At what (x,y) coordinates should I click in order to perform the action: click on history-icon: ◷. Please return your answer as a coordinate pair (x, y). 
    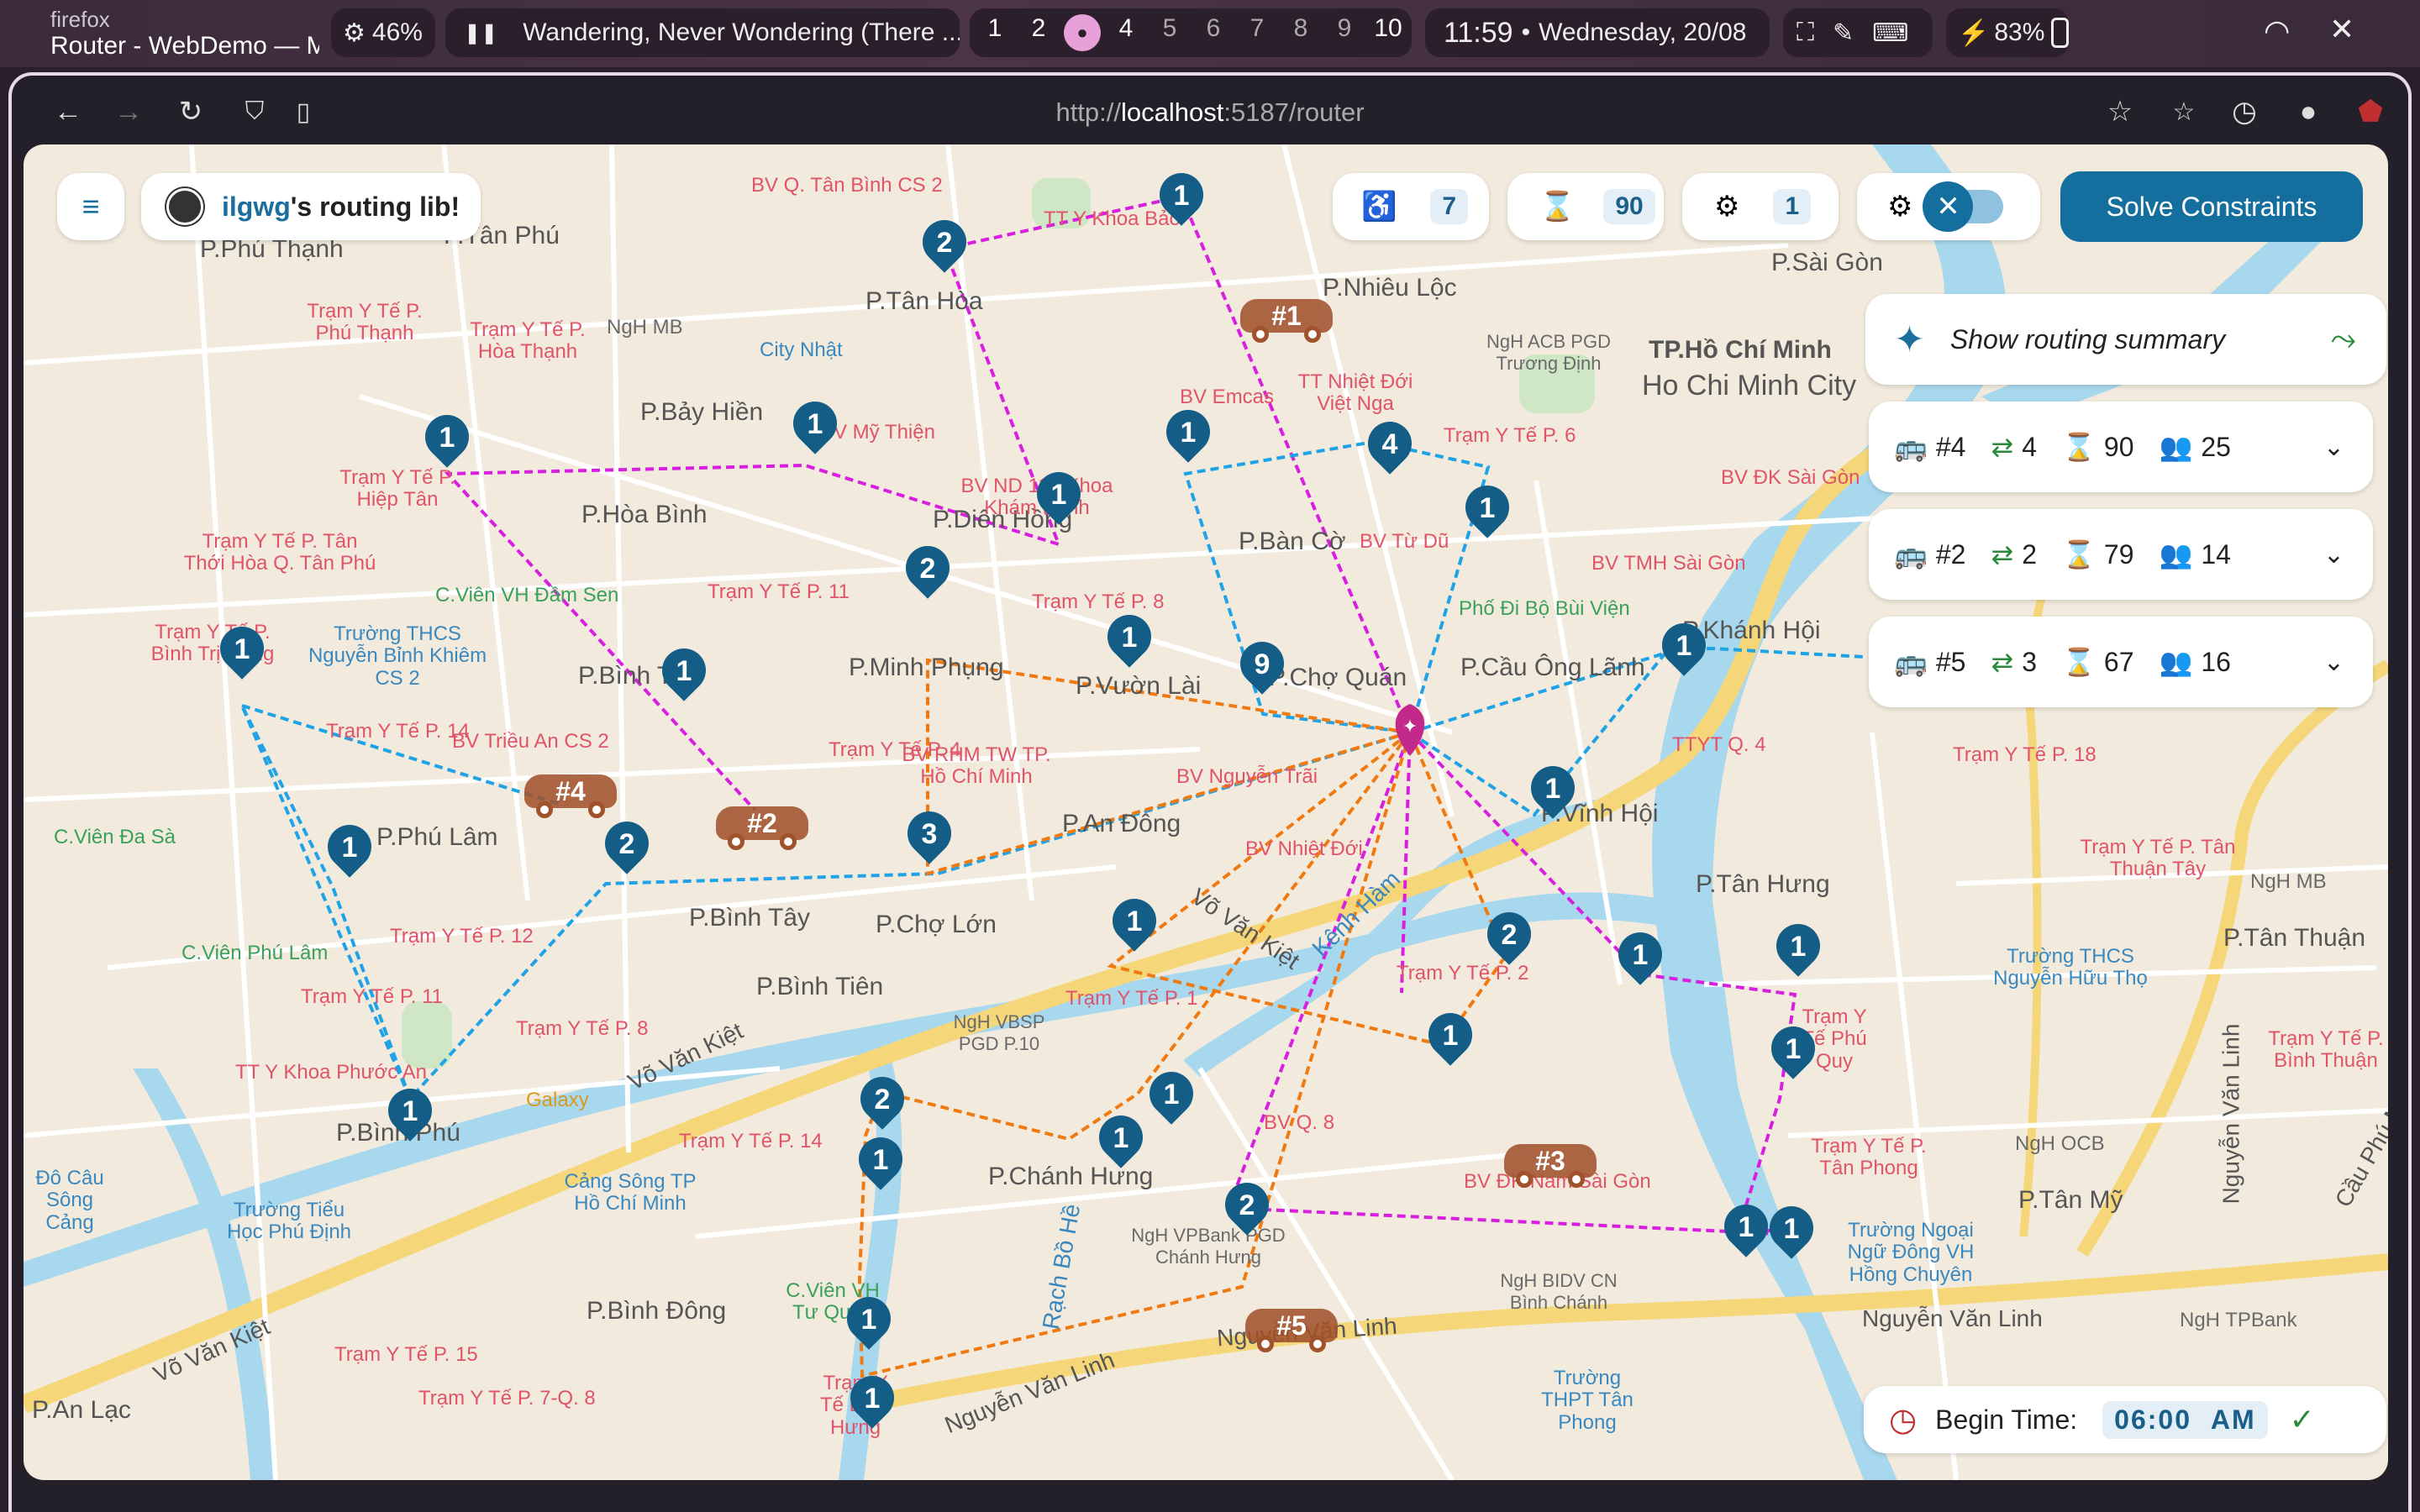
    Looking at the image, I should click on (2244, 111).